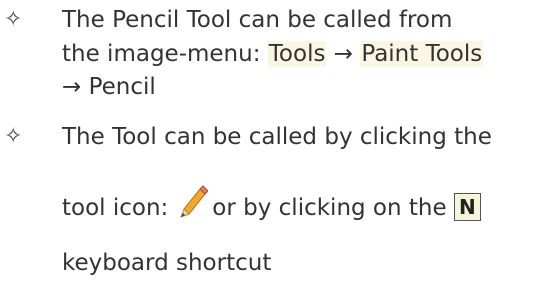  I want to click on bullet-1-line-1: The Pencil Tool can be called from, so click(257, 20).